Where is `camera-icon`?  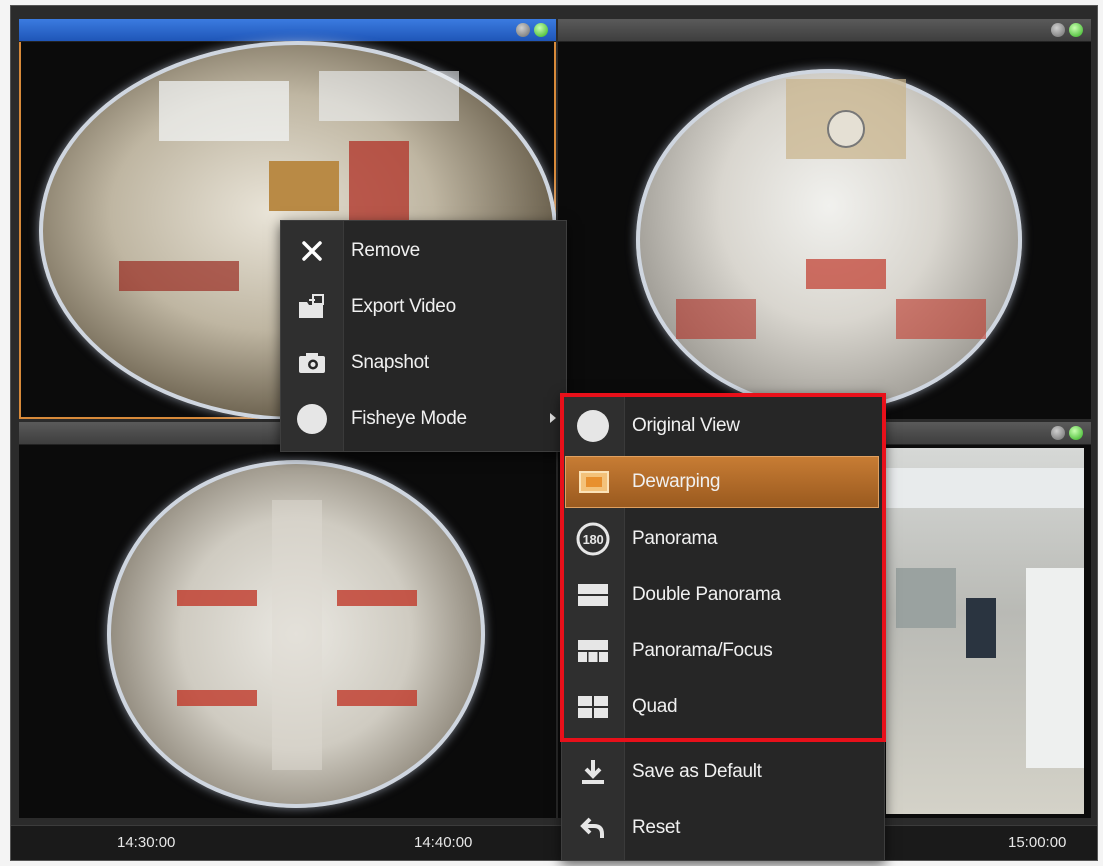
camera-icon is located at coordinates (312, 363).